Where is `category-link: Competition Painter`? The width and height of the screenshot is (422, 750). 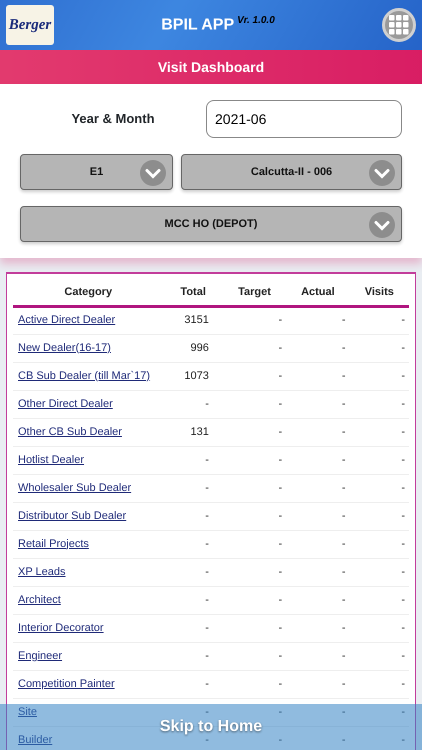 category-link: Competition Painter is located at coordinates (66, 684).